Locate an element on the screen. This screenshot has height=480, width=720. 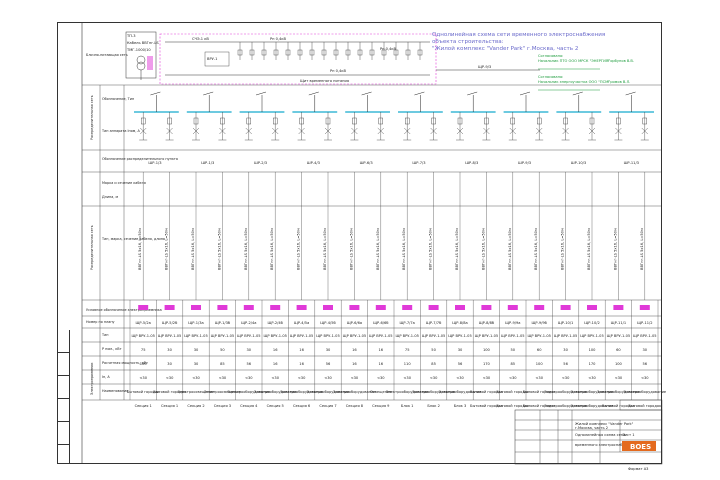
row-label-name: Наименование is located at coordinates (115, 391).